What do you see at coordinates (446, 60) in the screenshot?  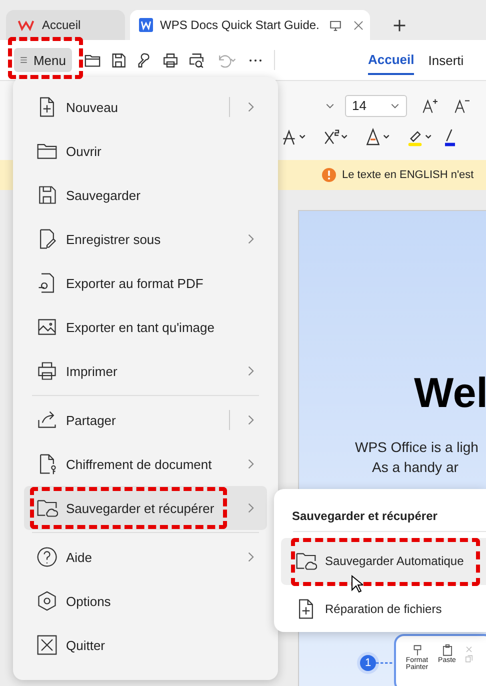 I see `ribbon-tab: Inserti` at bounding box center [446, 60].